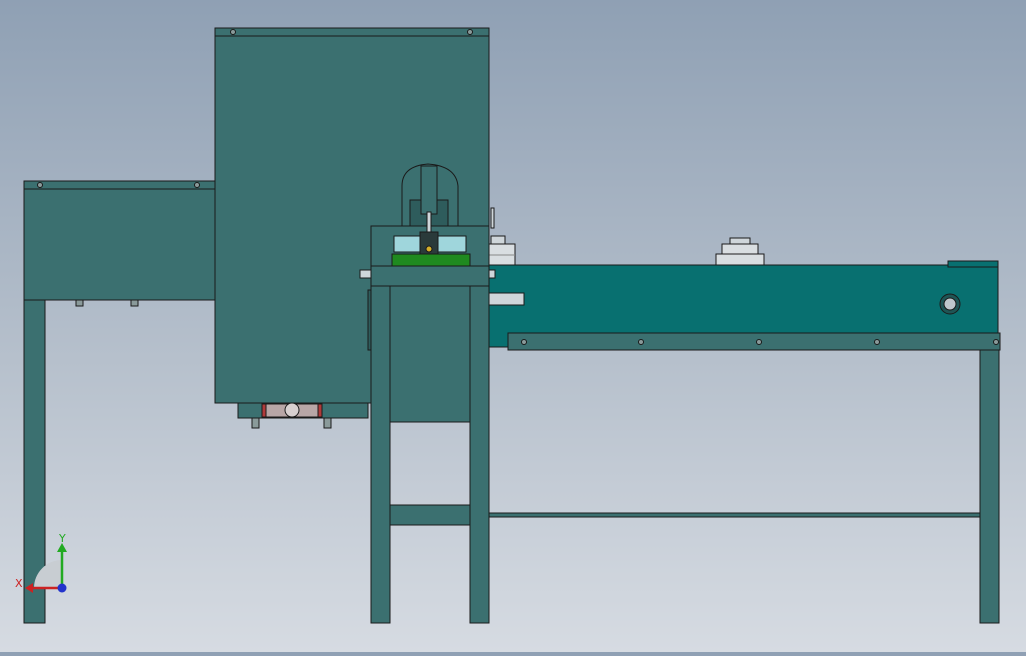 The width and height of the screenshot is (1026, 656). What do you see at coordinates (973, 264) in the screenshot?
I see `conveyor-end-cap` at bounding box center [973, 264].